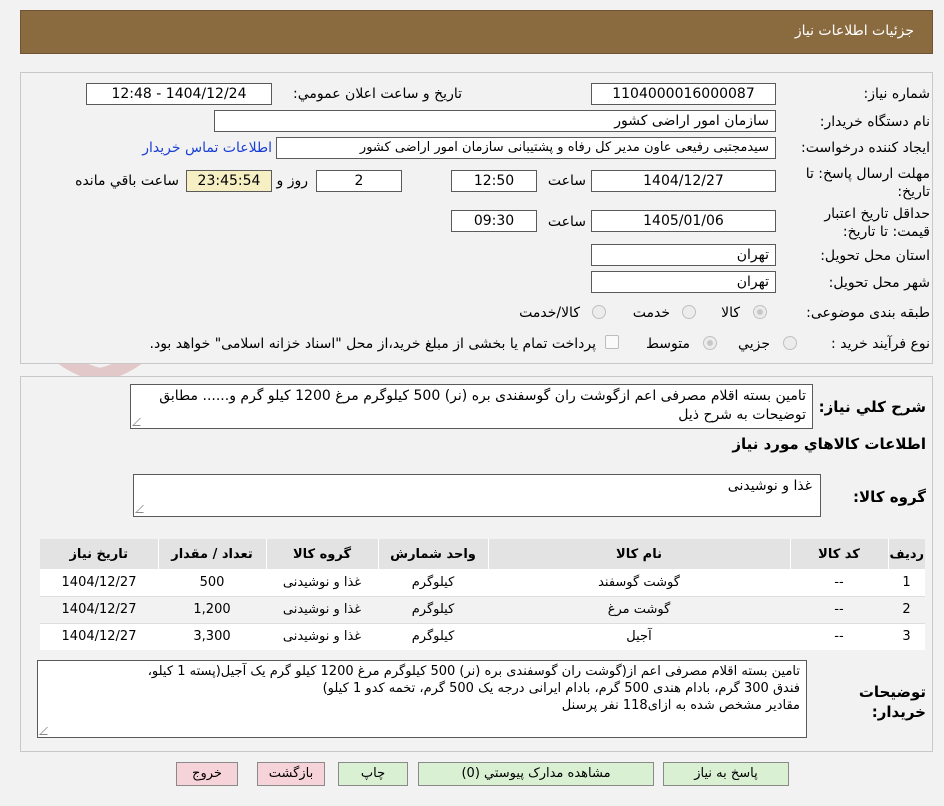  What do you see at coordinates (477, 495) in the screenshot?
I see `goods-group-textarea: غذا و نوشیدنی` at bounding box center [477, 495].